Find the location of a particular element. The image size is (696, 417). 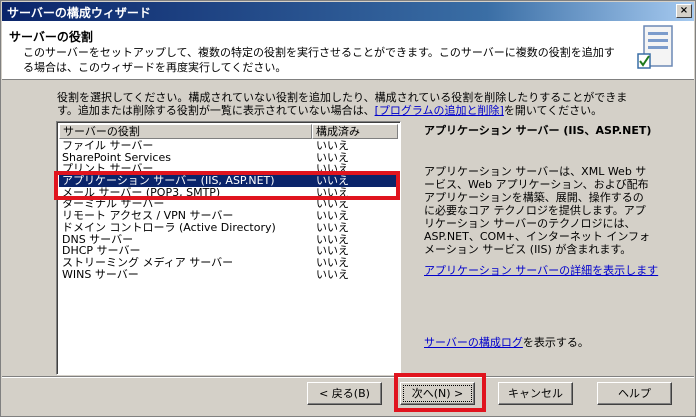

list-item: ストリーミング メディア サーバー いいえ is located at coordinates (228, 263).